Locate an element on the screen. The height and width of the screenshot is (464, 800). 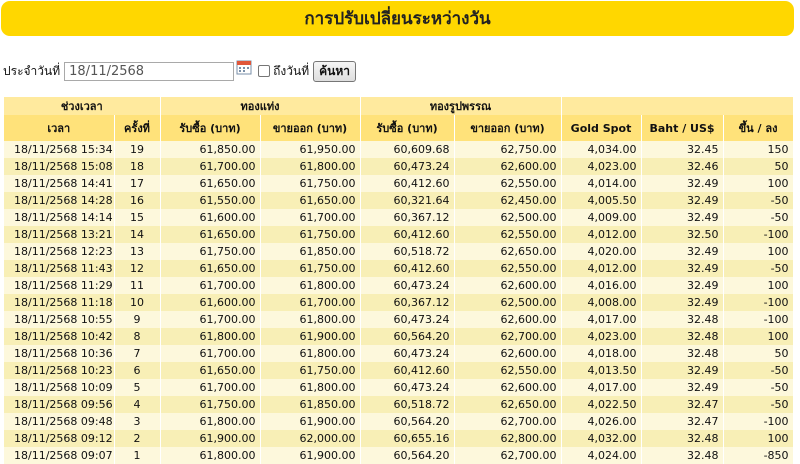
cell-bar-sell: 61,950.00 is located at coordinates (310, 149).